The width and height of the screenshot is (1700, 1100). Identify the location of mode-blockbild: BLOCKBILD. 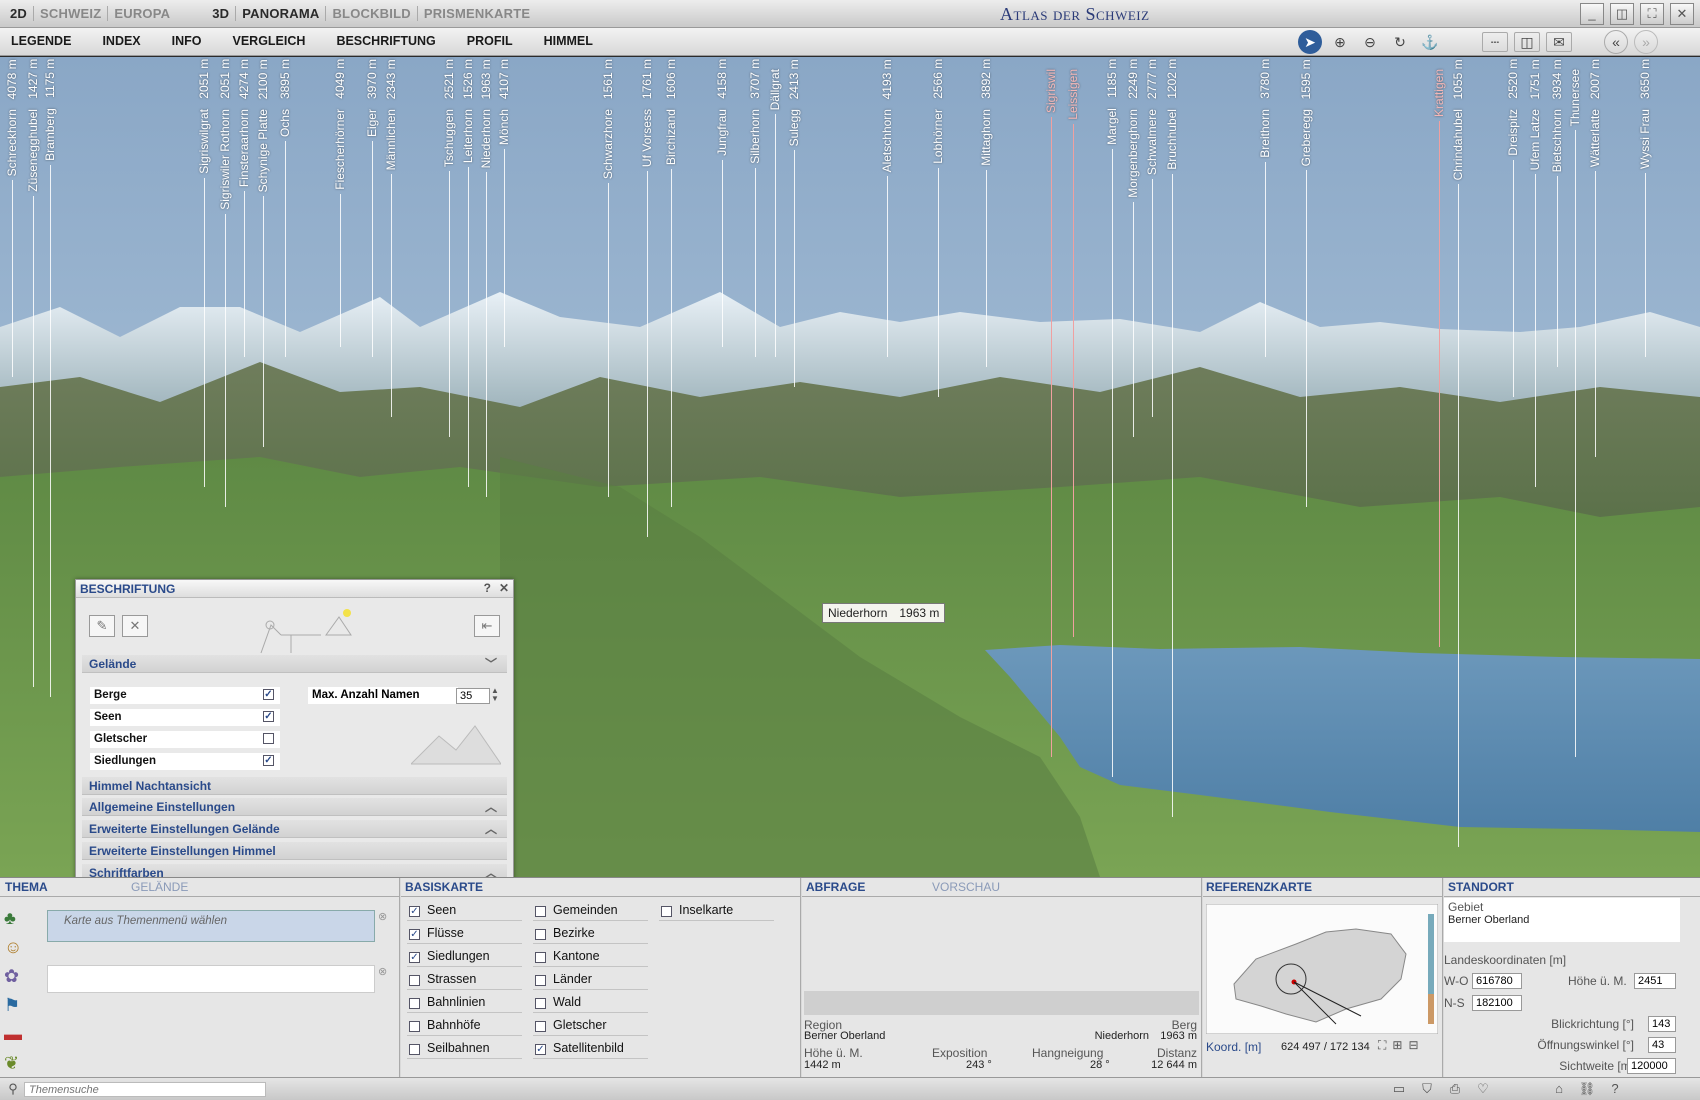
(370, 13).